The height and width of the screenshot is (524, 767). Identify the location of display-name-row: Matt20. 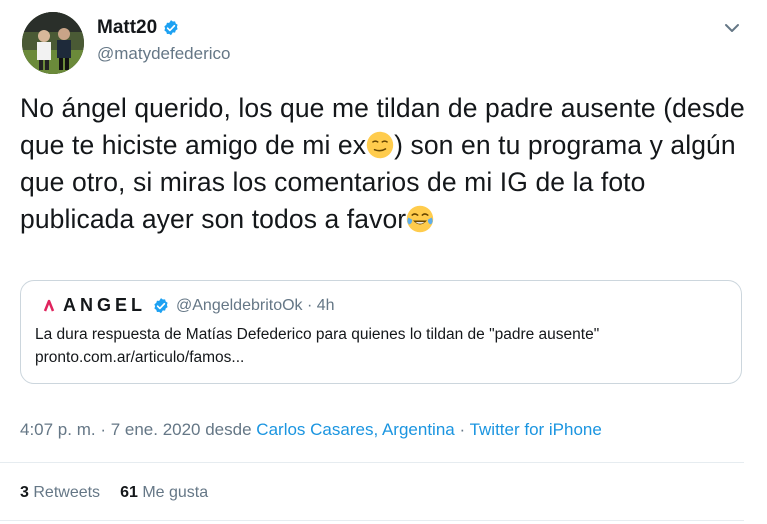
(138, 28).